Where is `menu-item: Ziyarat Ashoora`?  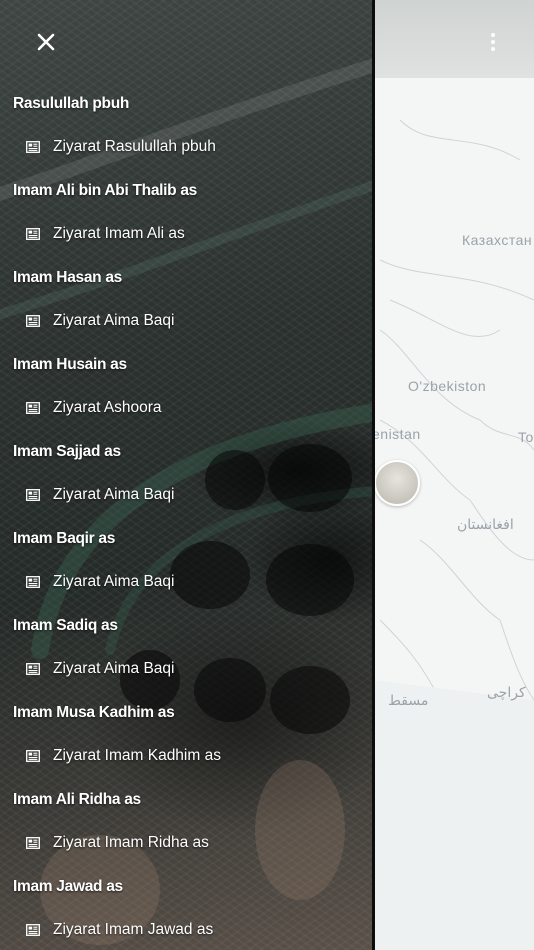
menu-item: Ziyarat Ashoora is located at coordinates (186, 409).